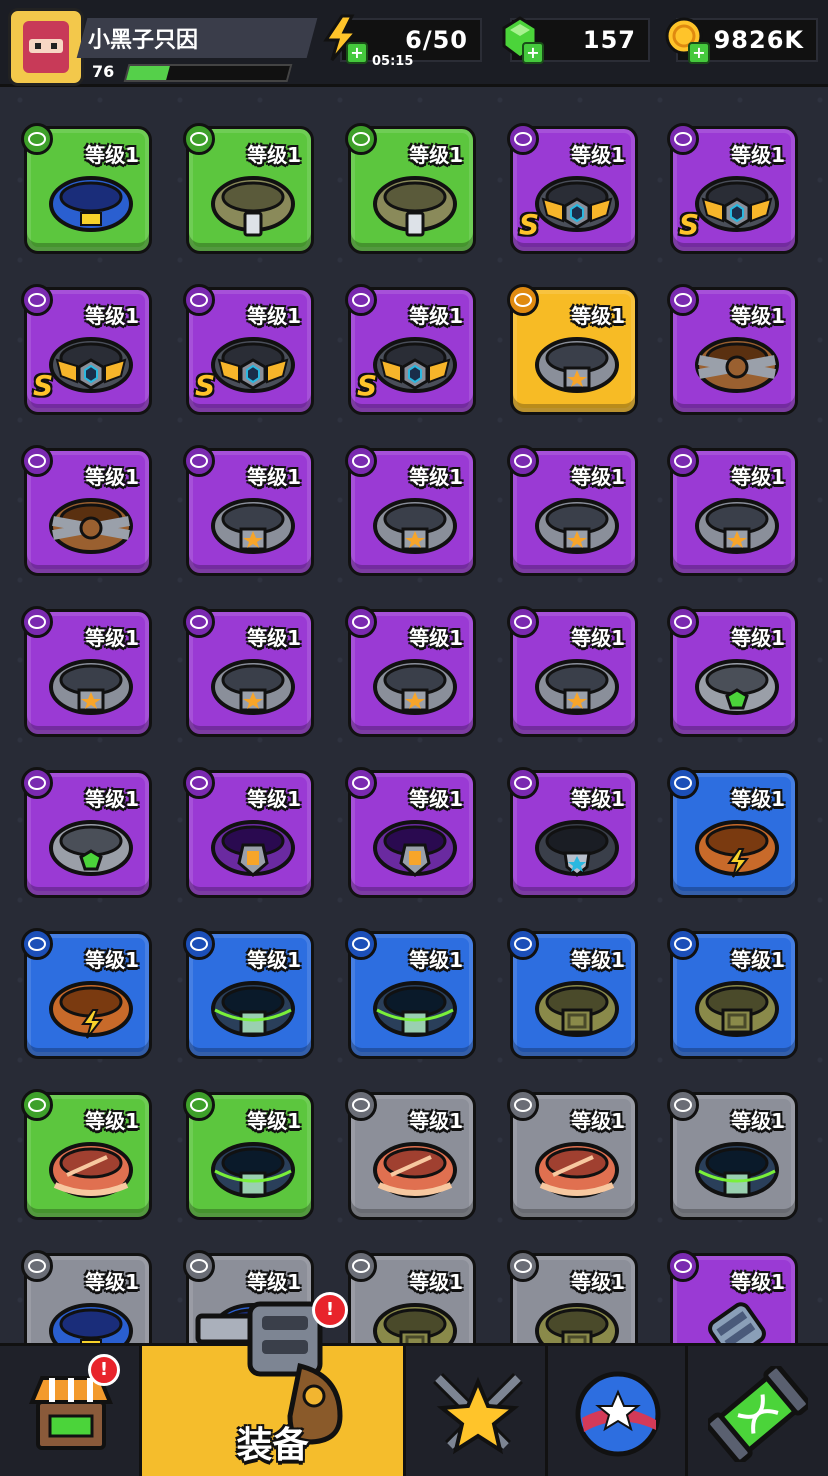 The height and width of the screenshot is (1476, 828). I want to click on nav-tab-shop: !, so click(71, 1411).